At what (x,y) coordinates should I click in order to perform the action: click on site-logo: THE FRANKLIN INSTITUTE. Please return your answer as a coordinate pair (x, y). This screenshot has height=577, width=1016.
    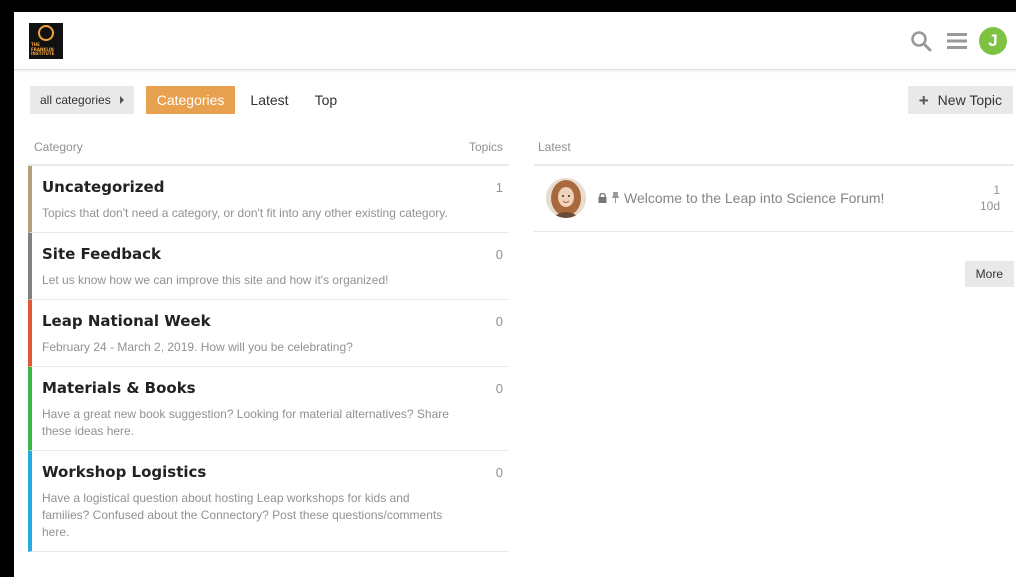
    Looking at the image, I should click on (46, 41).